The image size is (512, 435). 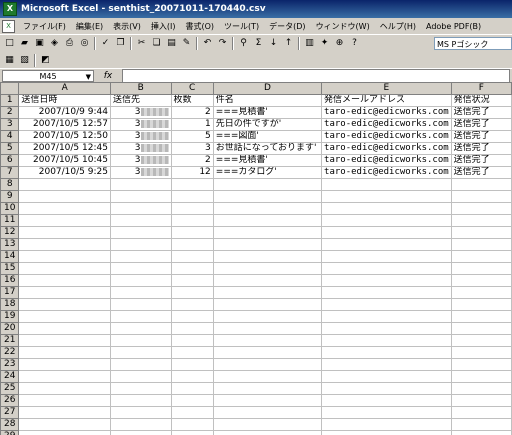 What do you see at coordinates (10, 400) in the screenshot?
I see `row-header: 26` at bounding box center [10, 400].